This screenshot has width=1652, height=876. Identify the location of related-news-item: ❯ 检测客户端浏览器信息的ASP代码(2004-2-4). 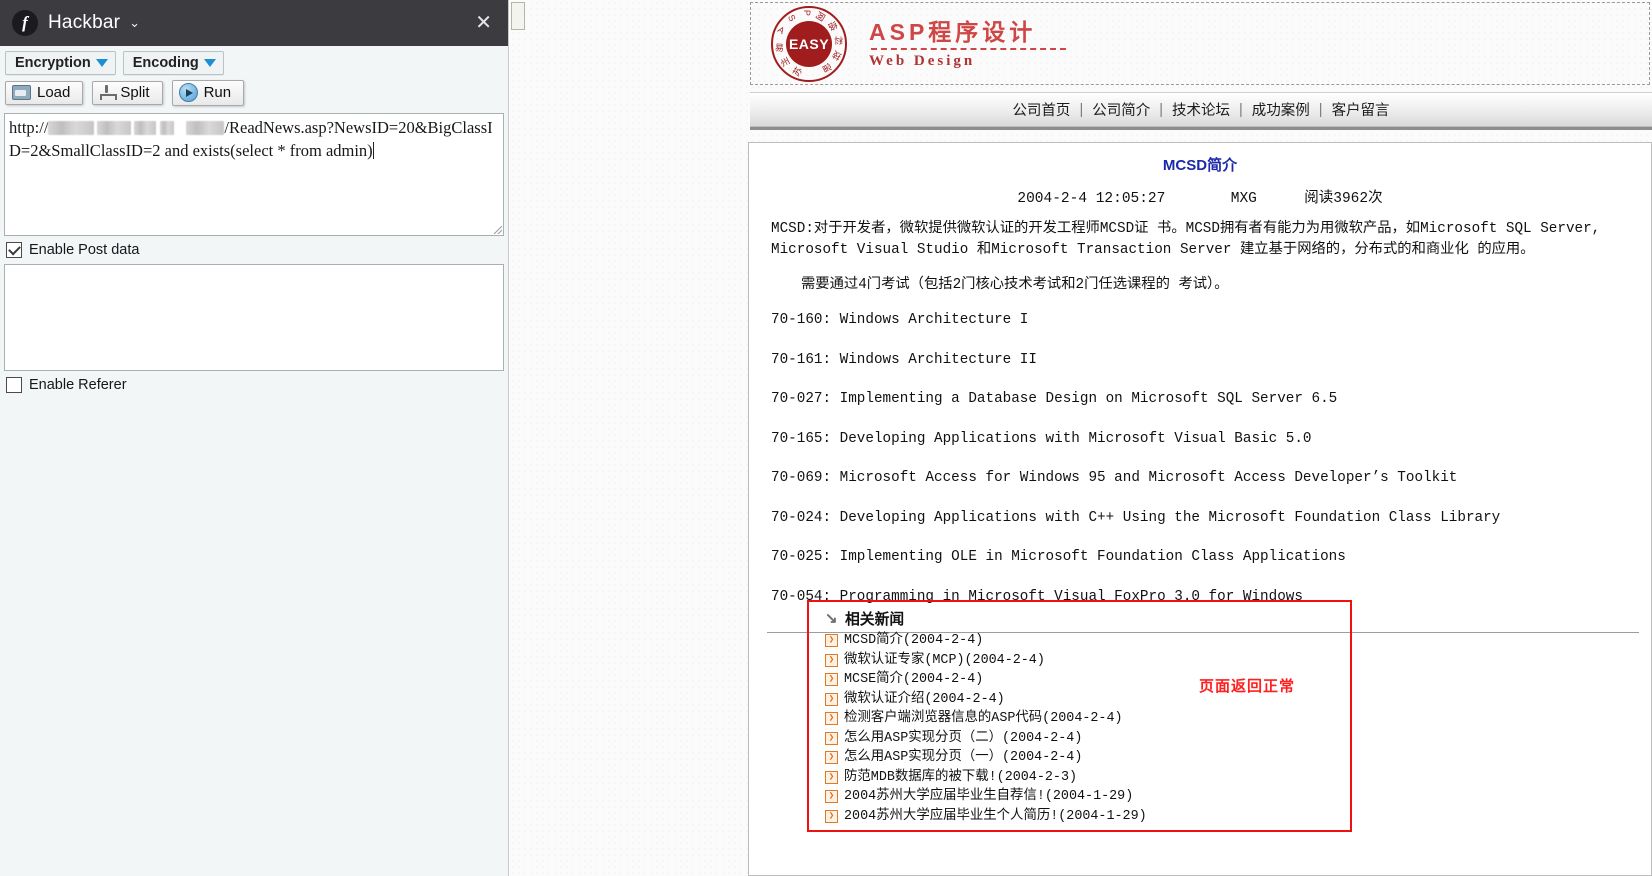
(1087, 719).